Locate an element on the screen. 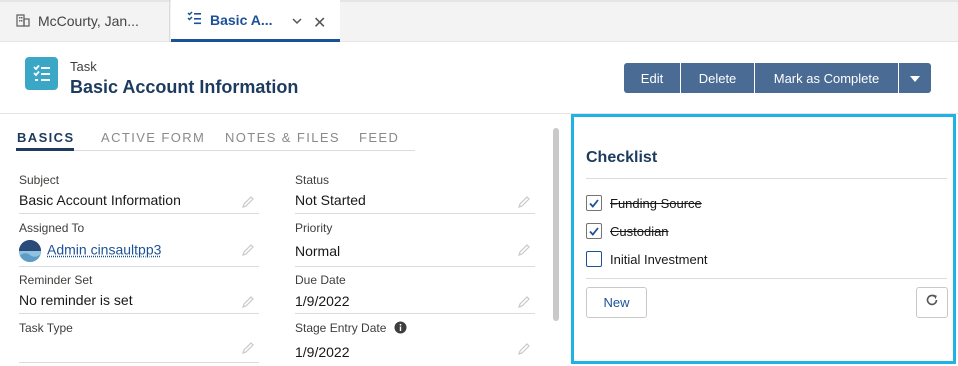 This screenshot has height=366, width=958. field-label: Subject is located at coordinates (39, 180).